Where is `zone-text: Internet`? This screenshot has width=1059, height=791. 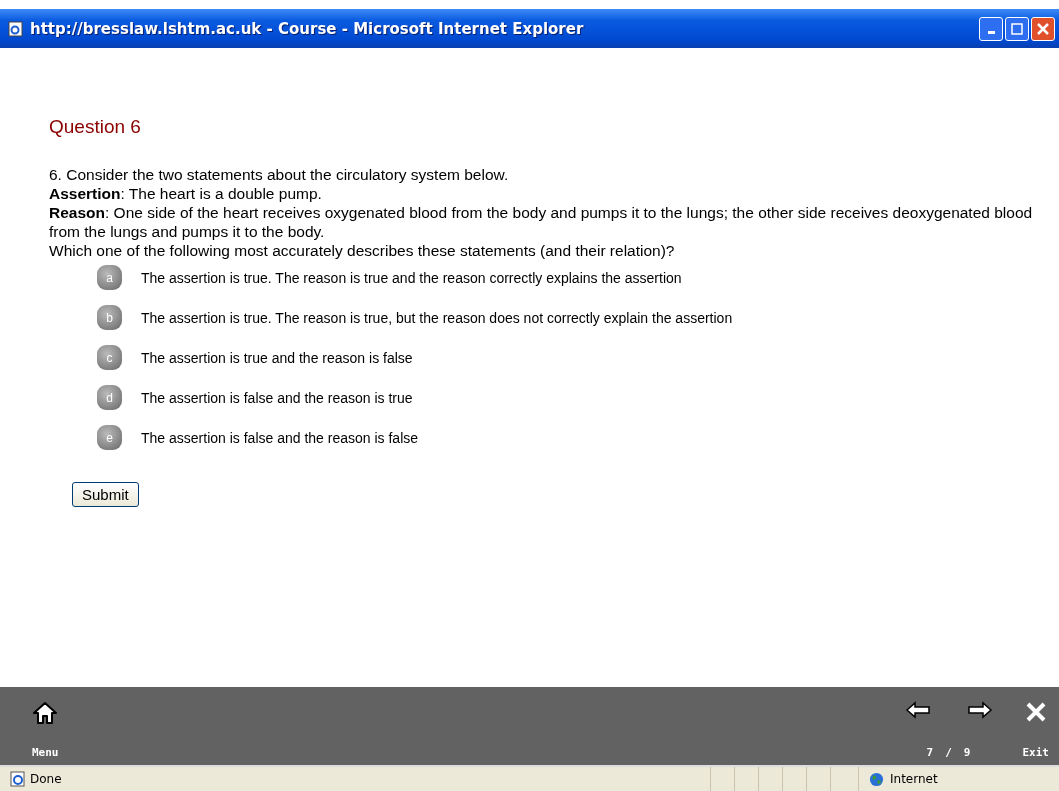
zone-text: Internet is located at coordinates (914, 779).